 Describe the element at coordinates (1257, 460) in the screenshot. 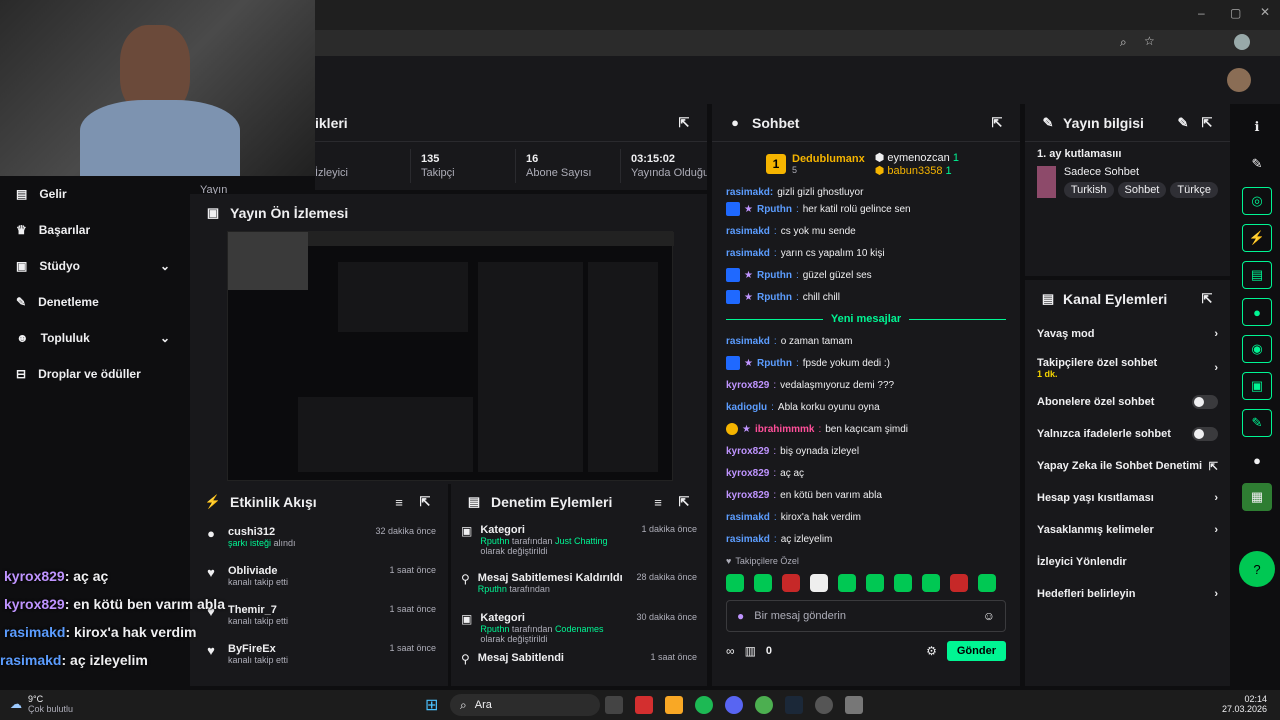

I see `community-icon: ●` at that location.